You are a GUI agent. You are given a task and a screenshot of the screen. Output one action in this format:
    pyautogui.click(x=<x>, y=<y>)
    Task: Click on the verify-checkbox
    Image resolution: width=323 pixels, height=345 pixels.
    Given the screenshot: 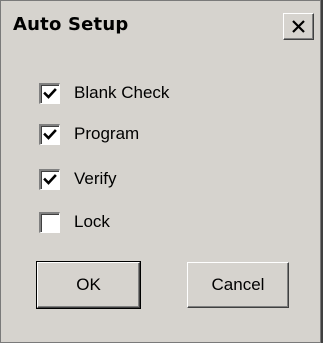 What is the action you would take?
    pyautogui.click(x=49, y=179)
    